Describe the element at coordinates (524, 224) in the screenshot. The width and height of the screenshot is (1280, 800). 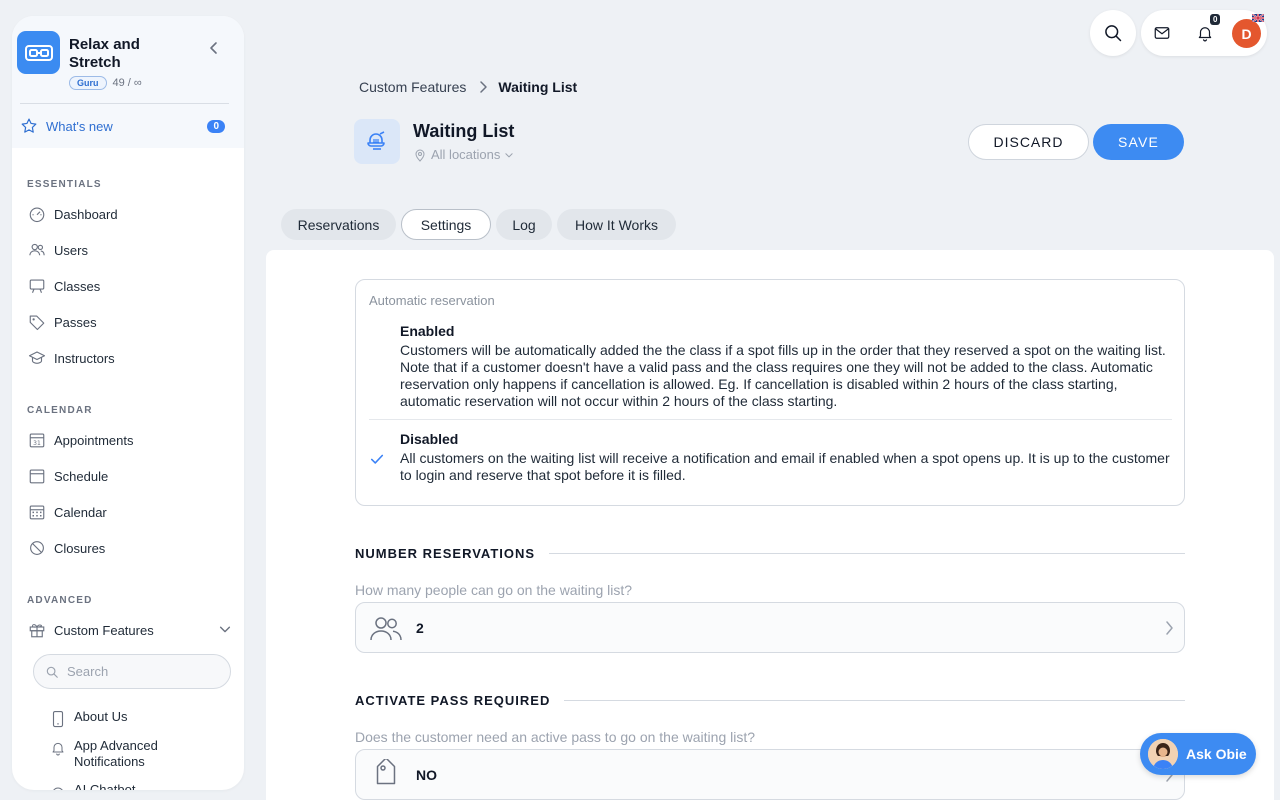
I see `tab-log: Log` at that location.